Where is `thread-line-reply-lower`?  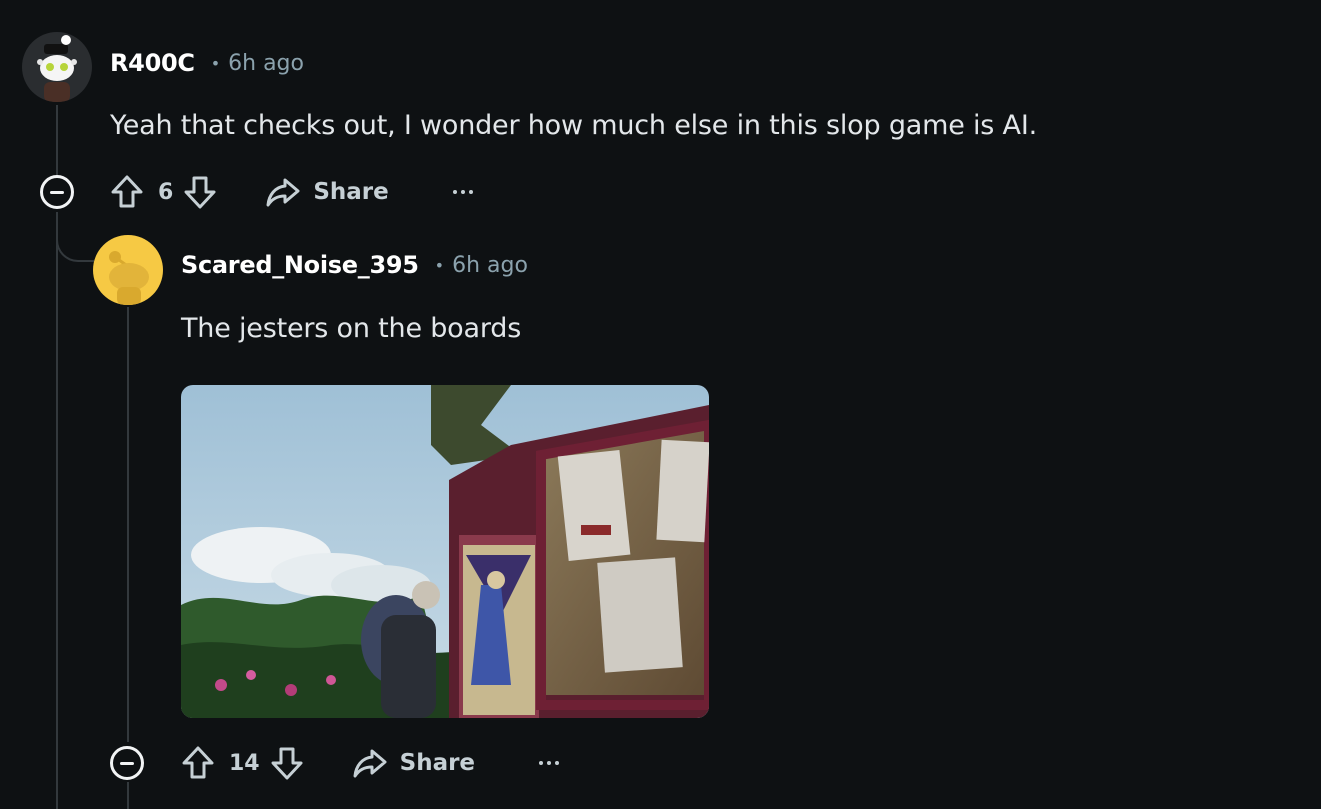 thread-line-reply-lower is located at coordinates (128, 795).